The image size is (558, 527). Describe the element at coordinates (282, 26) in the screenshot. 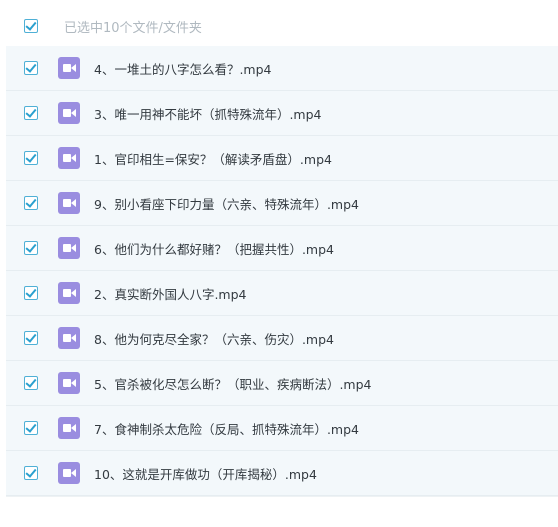

I see `selection-header: 已选中10个文件/文件夹` at that location.